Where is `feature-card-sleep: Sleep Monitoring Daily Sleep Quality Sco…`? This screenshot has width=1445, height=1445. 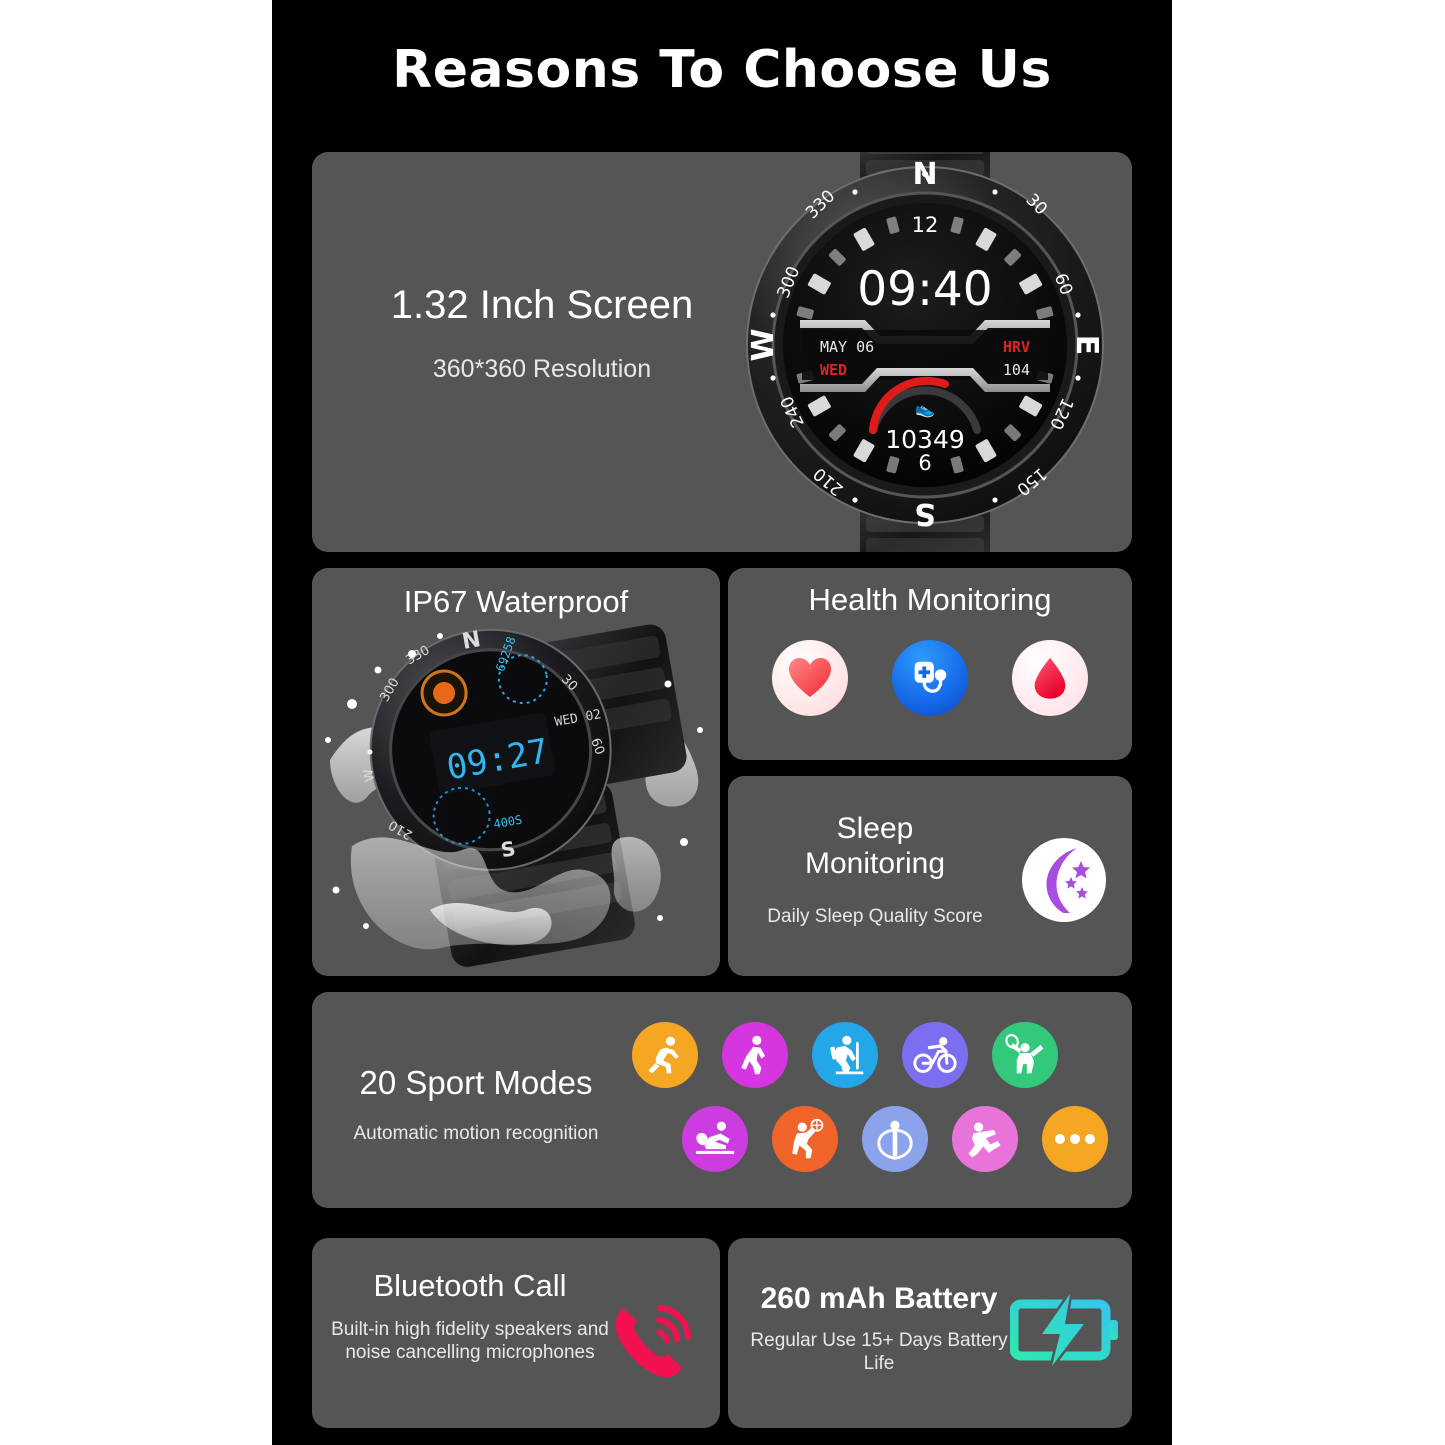
feature-card-sleep: Sleep Monitoring Daily Sleep Quality Sco… is located at coordinates (930, 876).